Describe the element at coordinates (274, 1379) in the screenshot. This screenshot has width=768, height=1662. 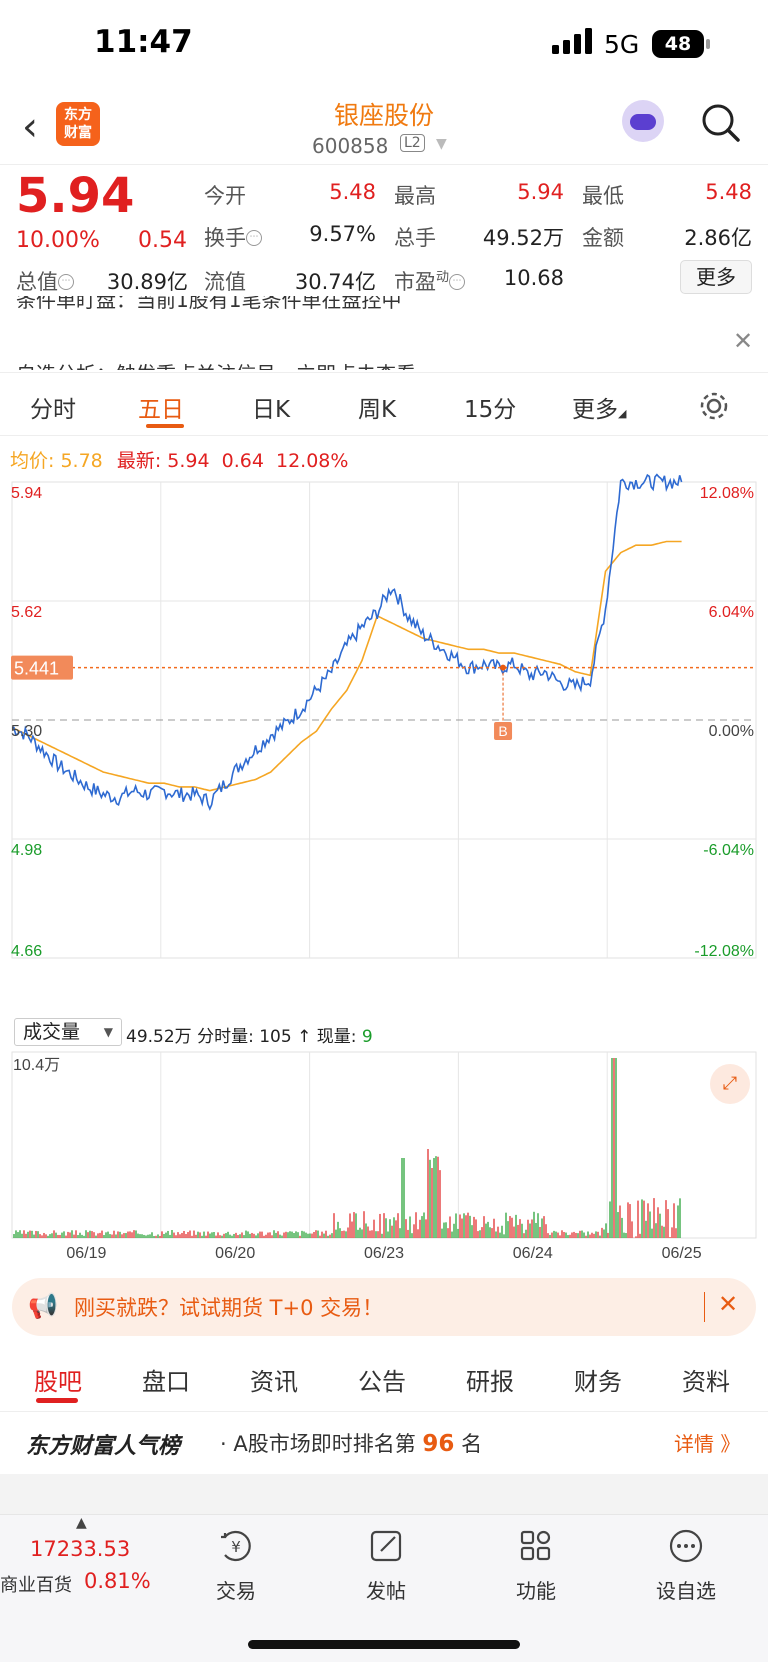
I see `tab-news: 资讯` at that location.